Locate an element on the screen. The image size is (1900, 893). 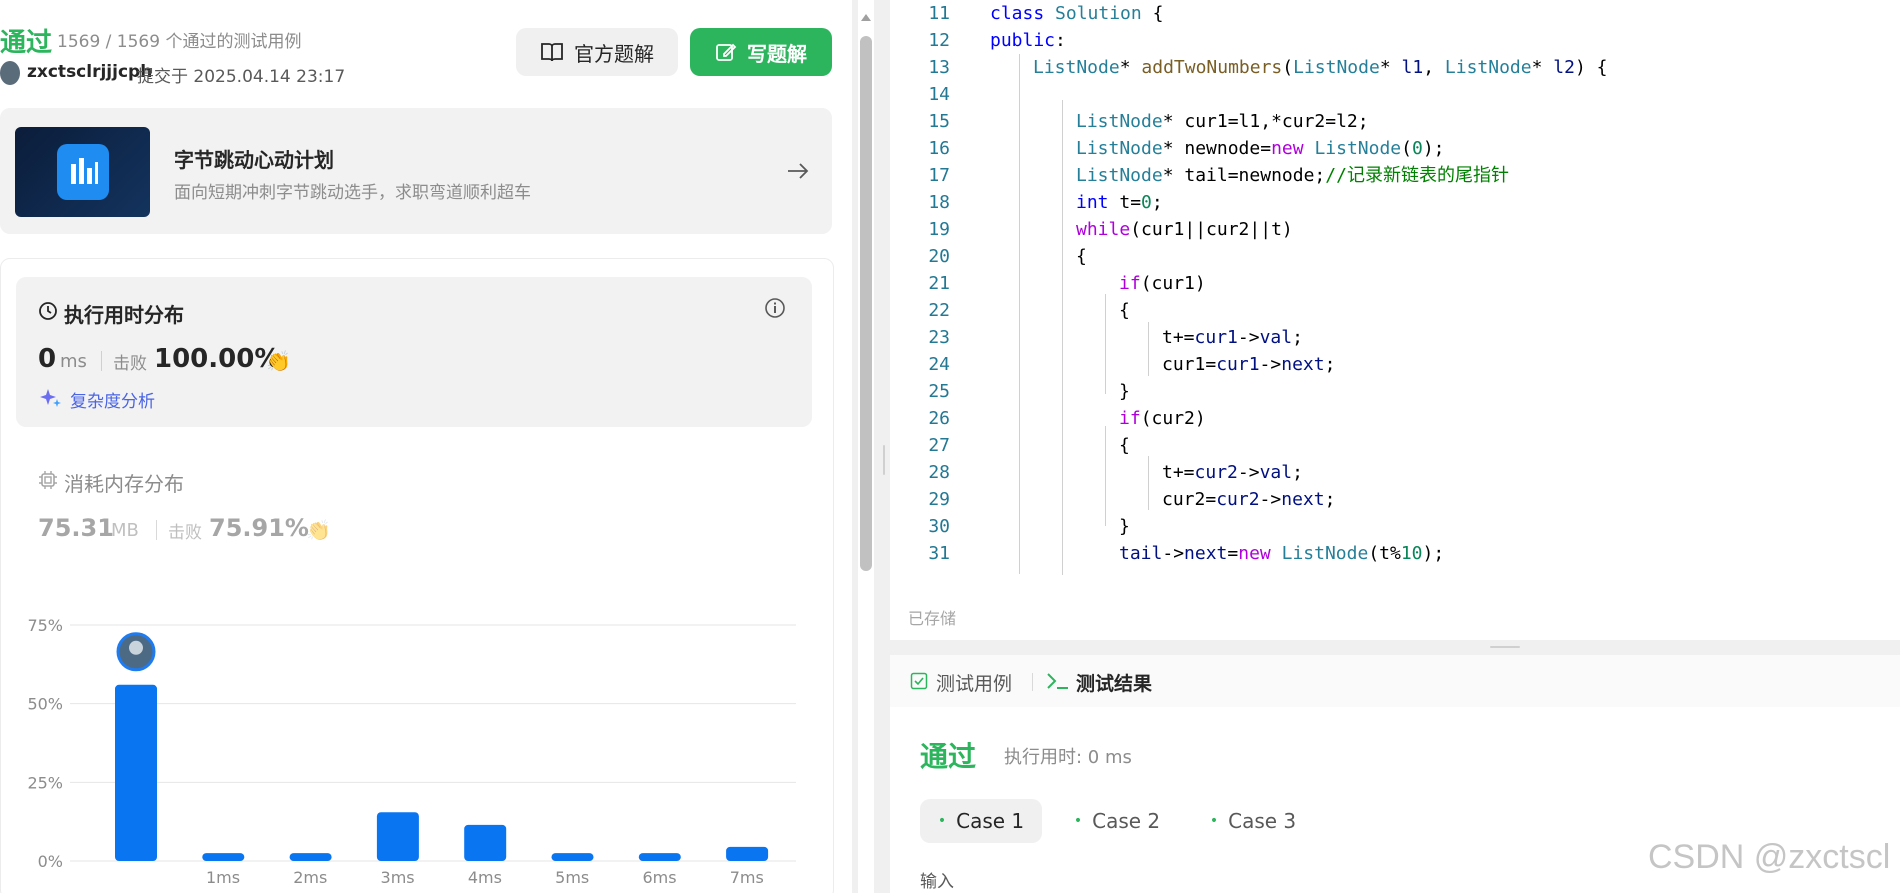
sparkle-icon is located at coordinates (50, 398).